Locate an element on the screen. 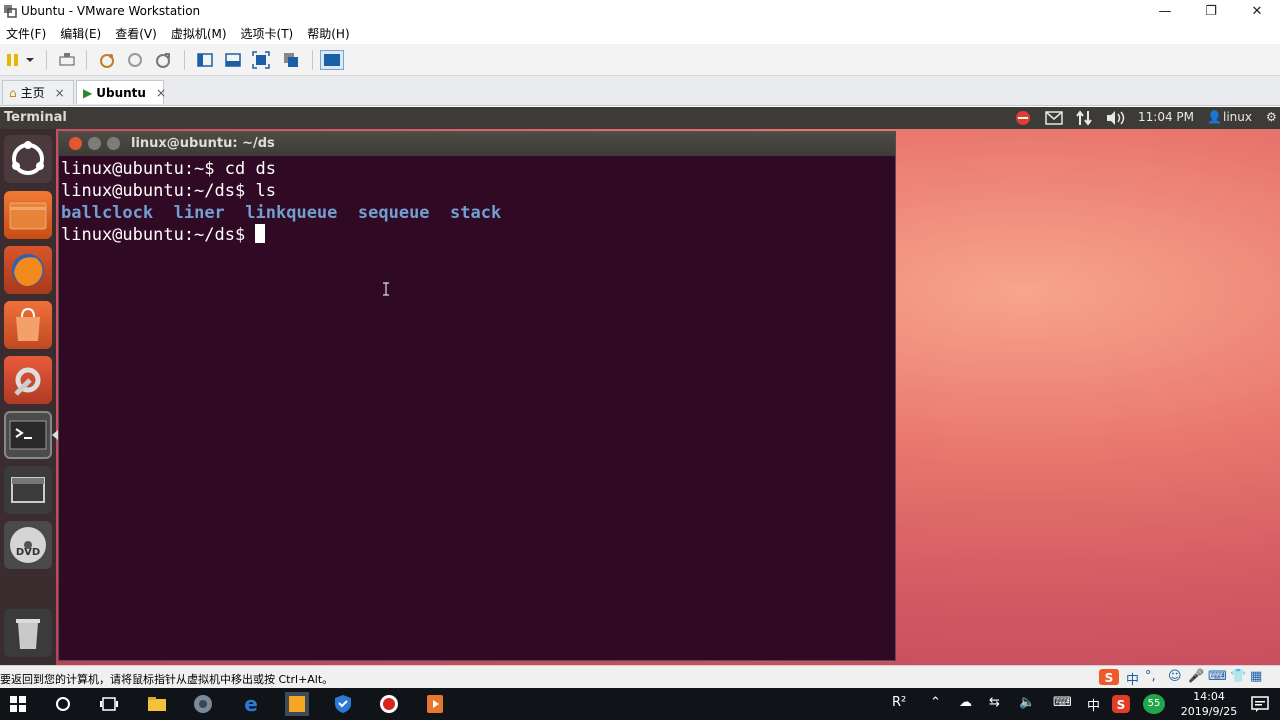  sogou-ime-icon: S is located at coordinates (1109, 677).